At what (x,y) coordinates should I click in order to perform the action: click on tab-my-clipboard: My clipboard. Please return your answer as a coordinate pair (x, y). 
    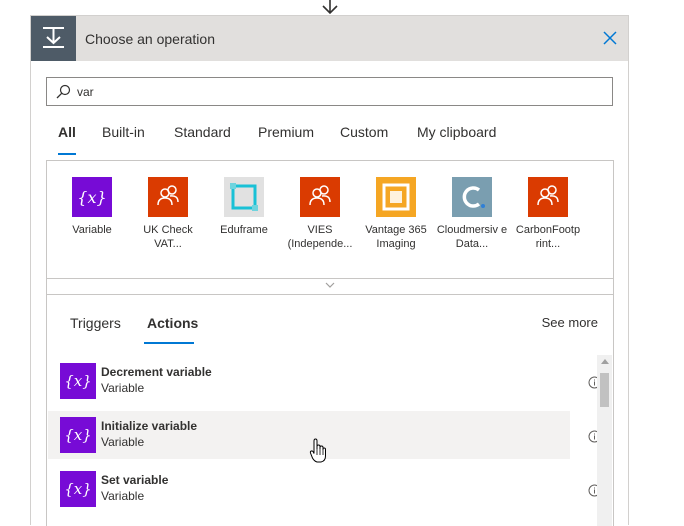
    Looking at the image, I should click on (456, 132).